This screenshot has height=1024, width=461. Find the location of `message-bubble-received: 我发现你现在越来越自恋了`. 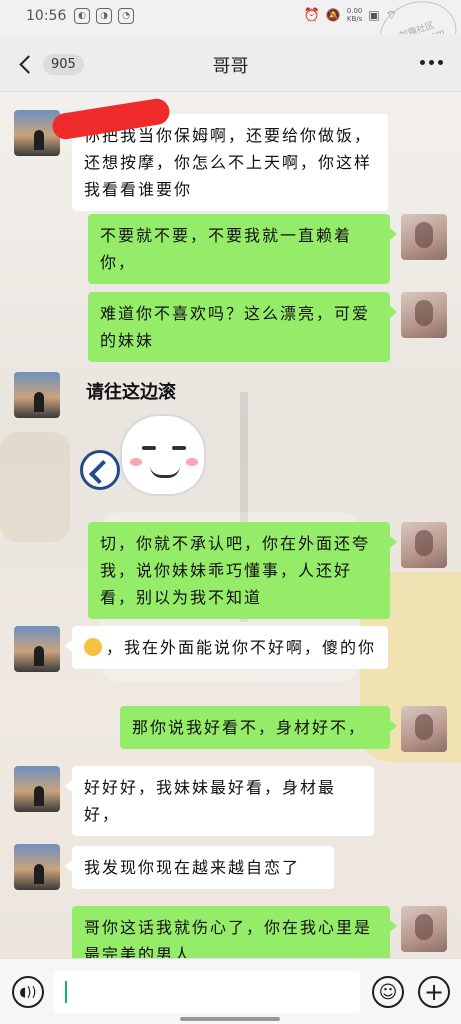

message-bubble-received: 我发现你现在越来越自恋了 is located at coordinates (199, 867).